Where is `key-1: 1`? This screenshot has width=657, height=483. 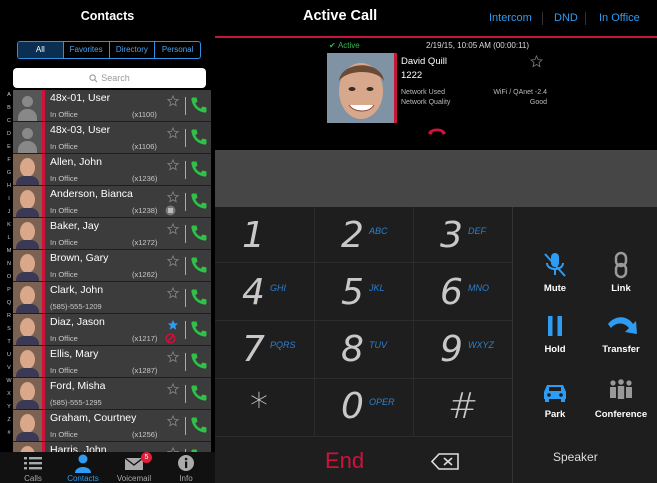
key-1: 1 is located at coordinates (264, 237).